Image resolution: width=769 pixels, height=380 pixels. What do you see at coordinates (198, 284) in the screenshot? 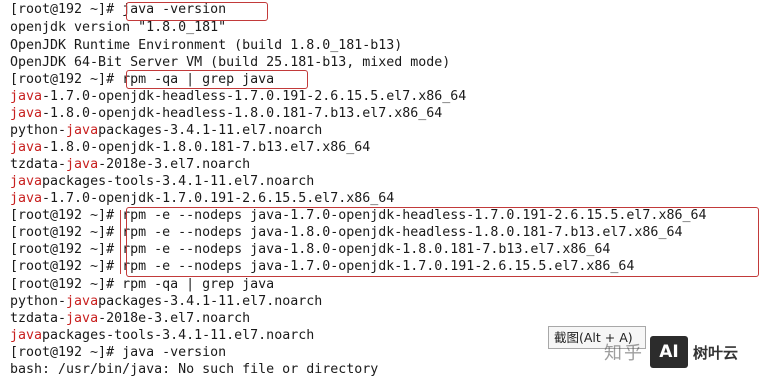
I see `command: rpm -qa | grep java` at bounding box center [198, 284].